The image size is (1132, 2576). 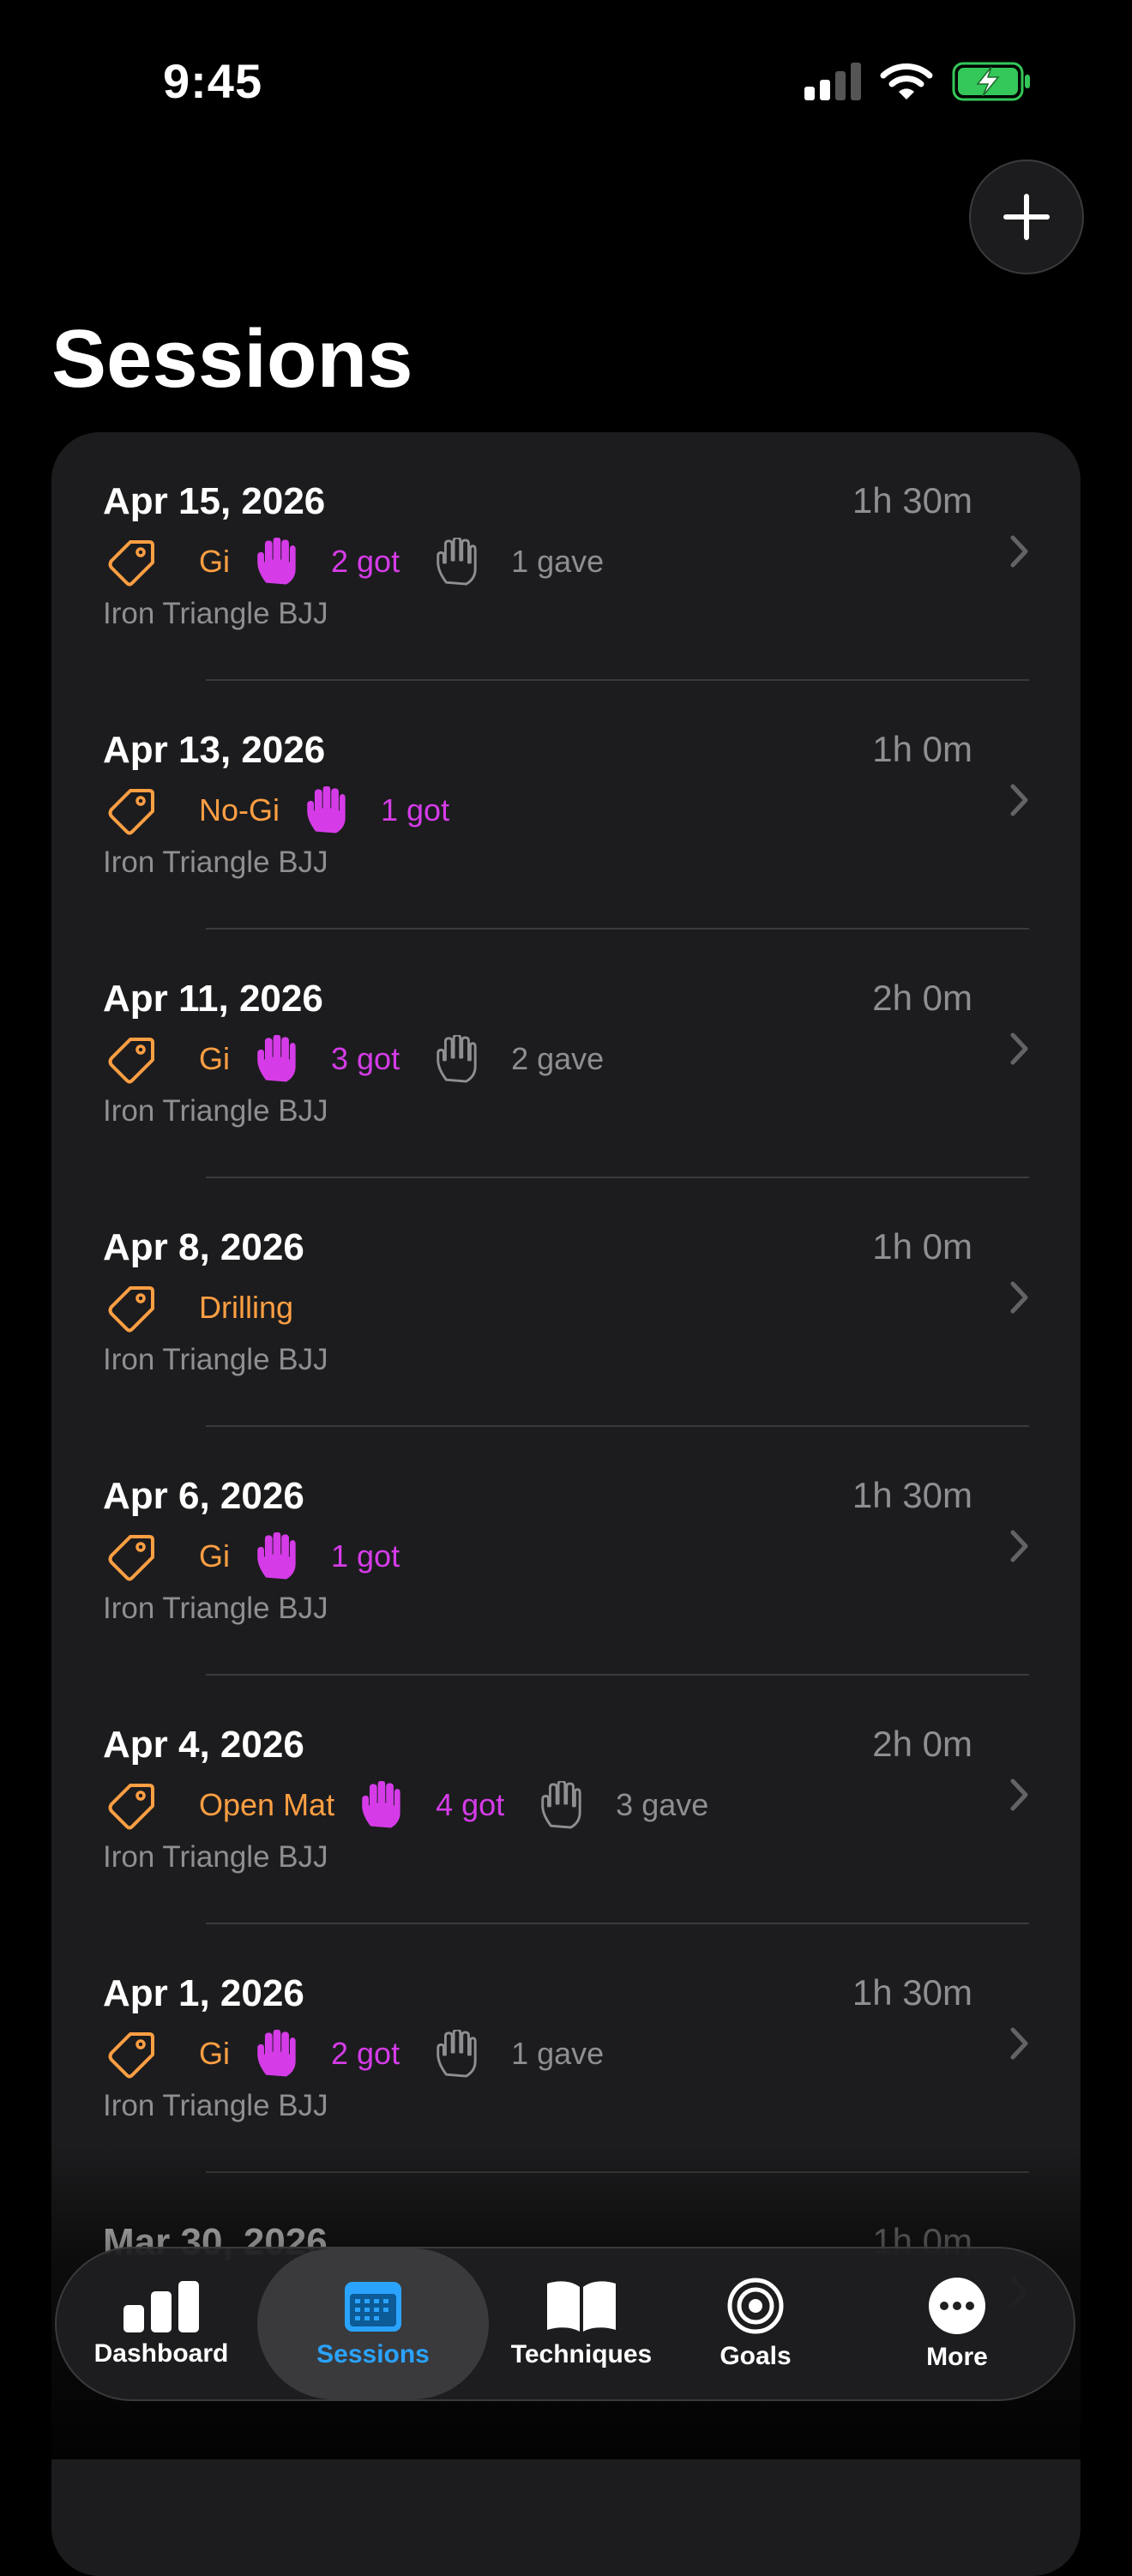 I want to click on session-meta: Gi 1 got, so click(x=270, y=1556).